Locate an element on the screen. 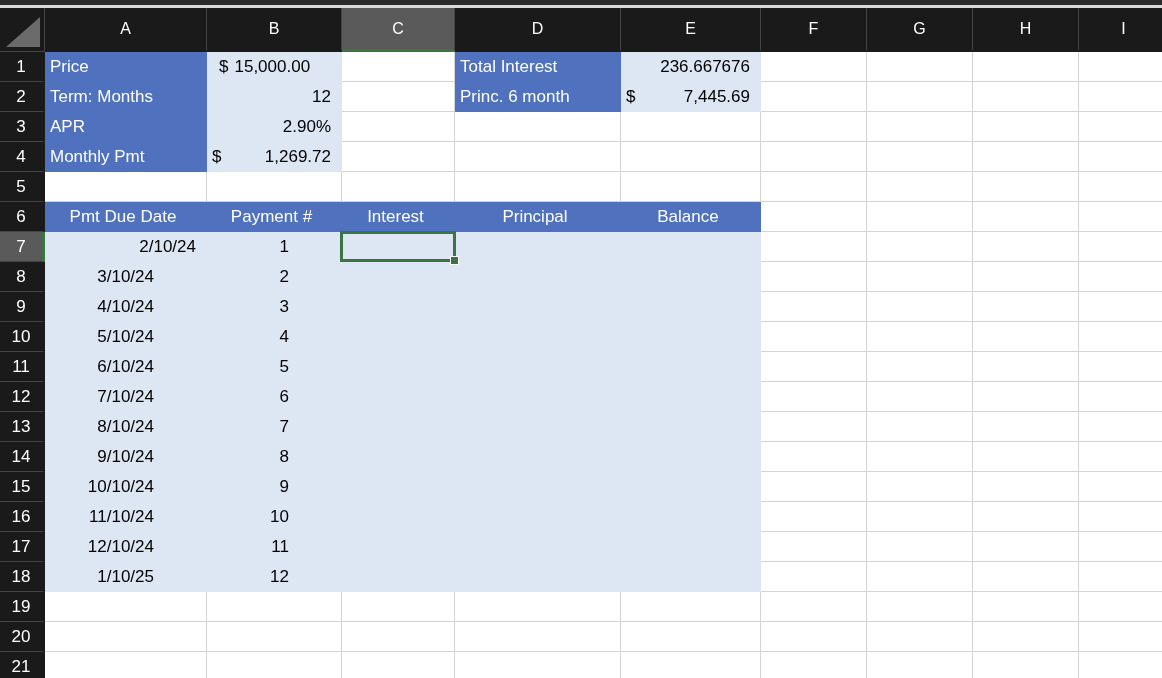  column-header: A is located at coordinates (126, 30).